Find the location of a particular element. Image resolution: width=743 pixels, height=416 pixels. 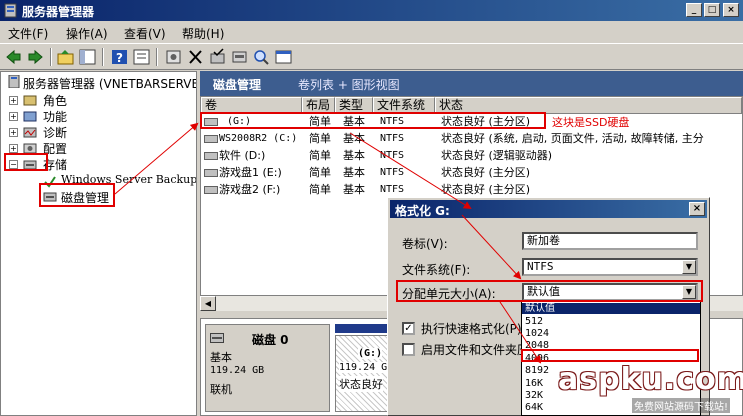

roles-icon is located at coordinates (30, 100).